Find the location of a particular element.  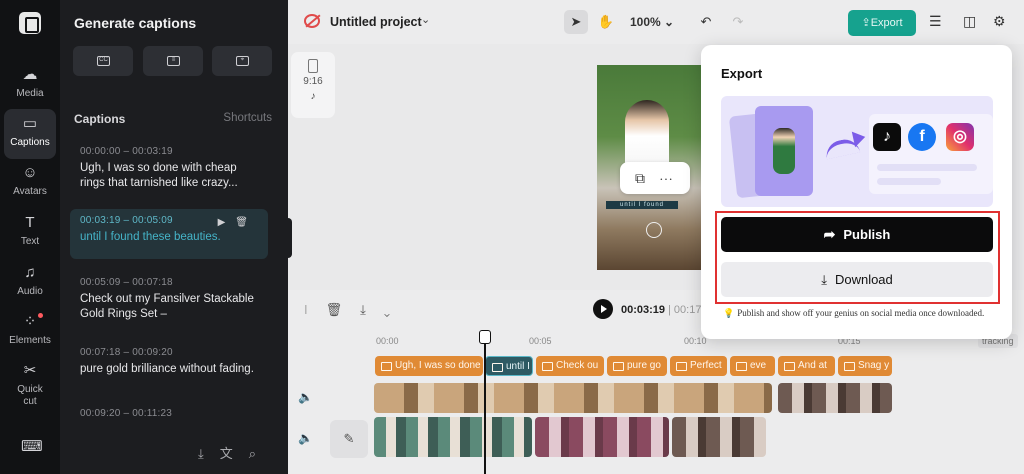

placeholder-bar is located at coordinates (927, 167).